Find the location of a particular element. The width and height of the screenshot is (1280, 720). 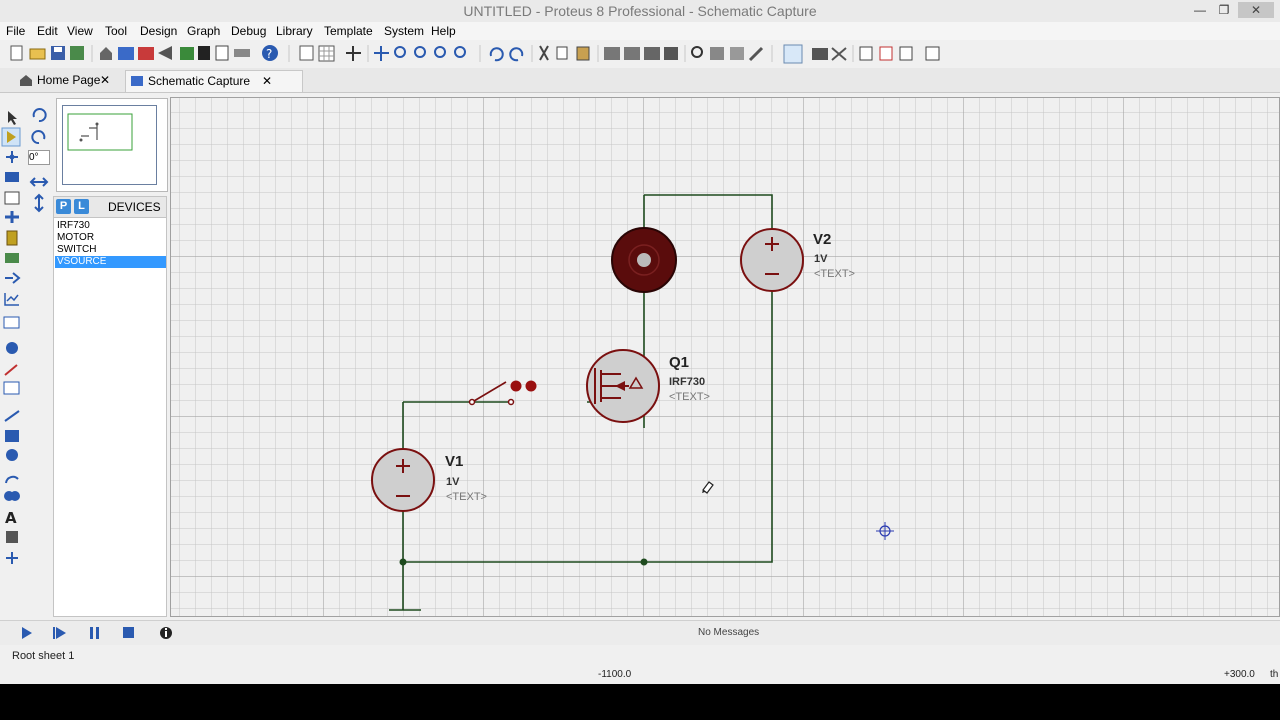

graph-mode-icon is located at coordinates (11, 299).